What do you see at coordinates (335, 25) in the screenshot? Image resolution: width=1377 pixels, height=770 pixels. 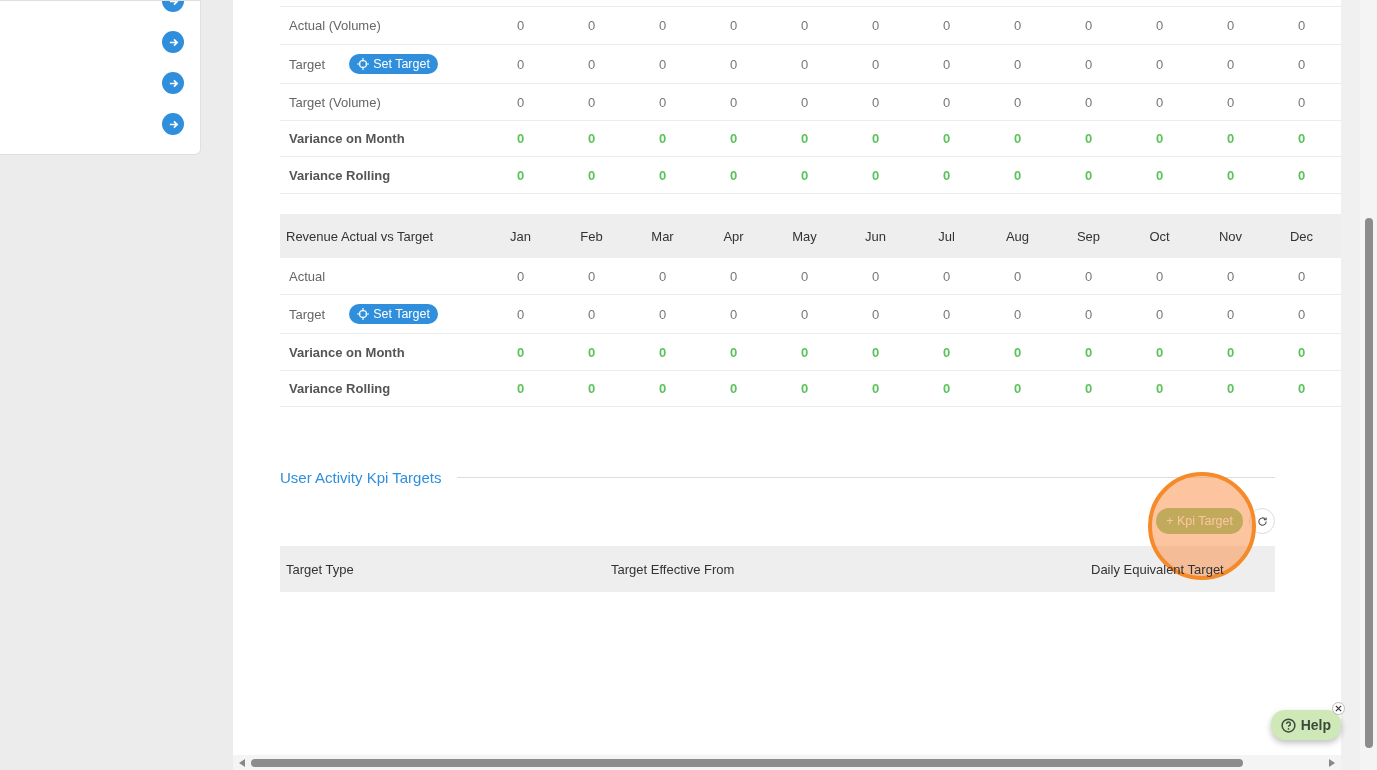 I see `row-label: Actual (Volume)` at bounding box center [335, 25].